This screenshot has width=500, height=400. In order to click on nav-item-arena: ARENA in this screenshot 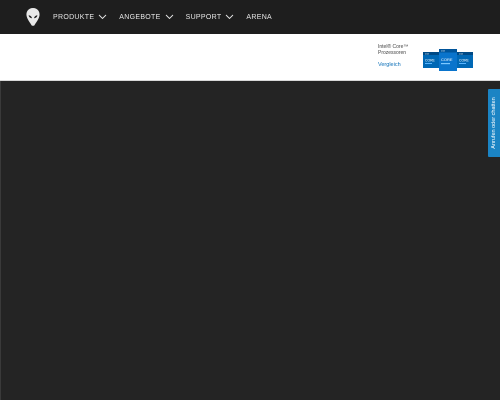, I will do `click(259, 17)`.